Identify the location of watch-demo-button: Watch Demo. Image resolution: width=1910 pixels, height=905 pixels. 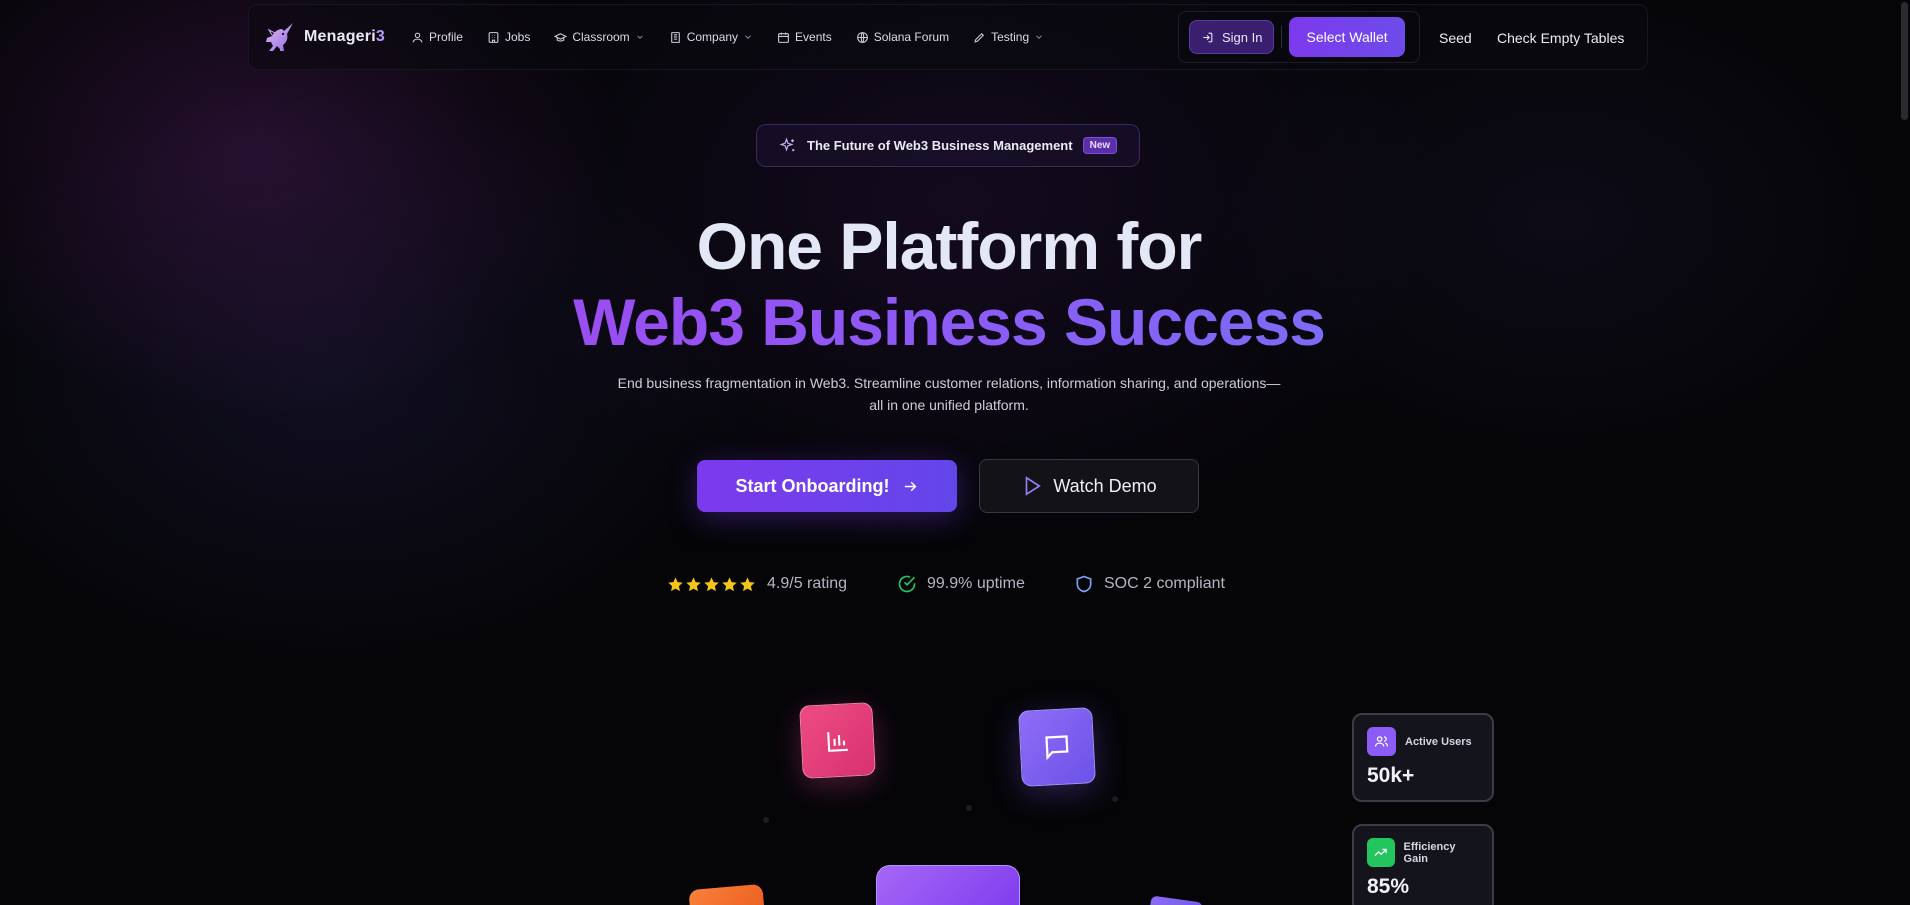
(1089, 486).